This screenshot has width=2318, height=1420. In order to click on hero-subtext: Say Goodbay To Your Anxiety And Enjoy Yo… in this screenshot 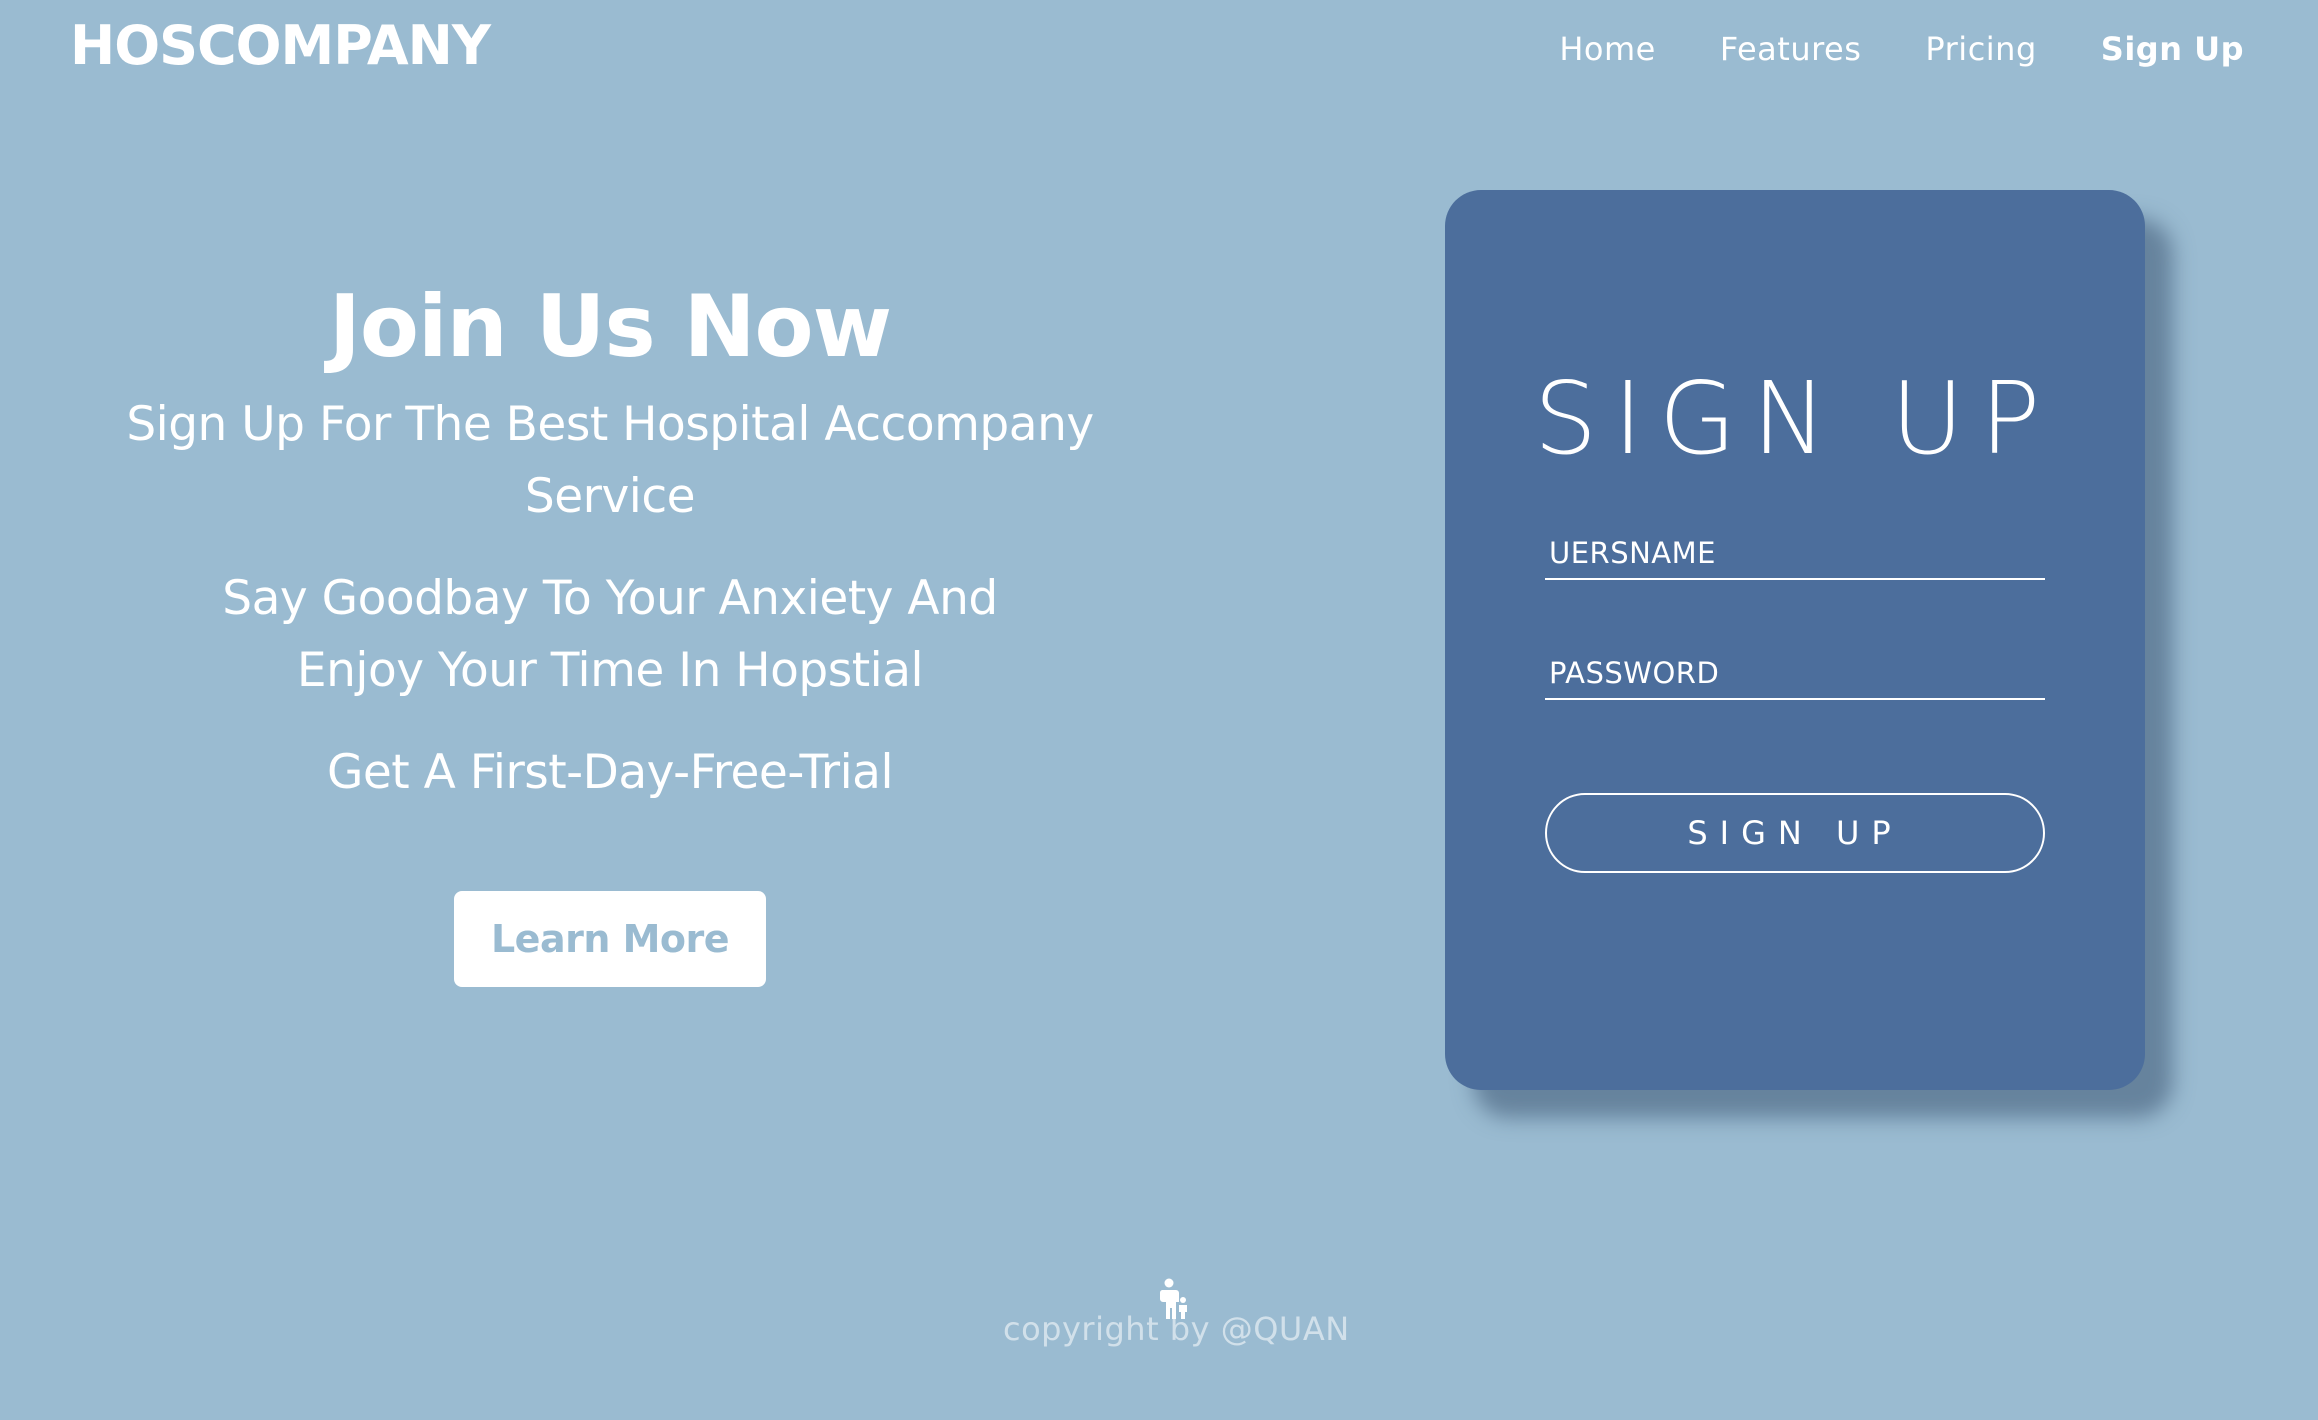, I will do `click(610, 634)`.